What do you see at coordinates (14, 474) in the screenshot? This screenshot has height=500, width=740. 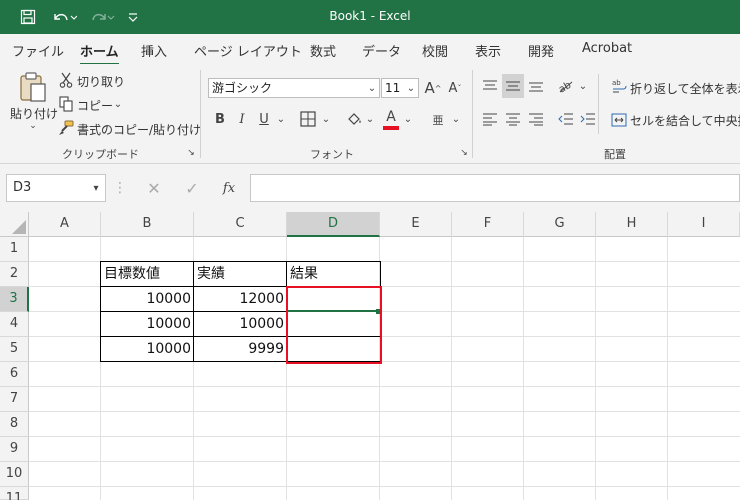 I see `row-header-10: 10` at bounding box center [14, 474].